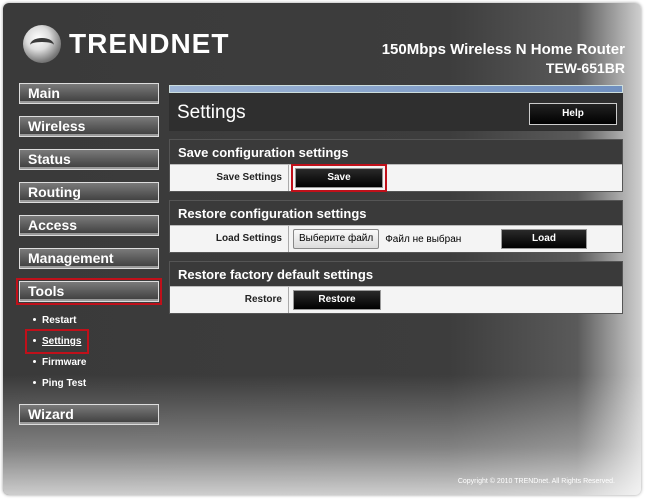  Describe the element at coordinates (263, 152) in the screenshot. I see `section-title: Save configuration settings` at that location.